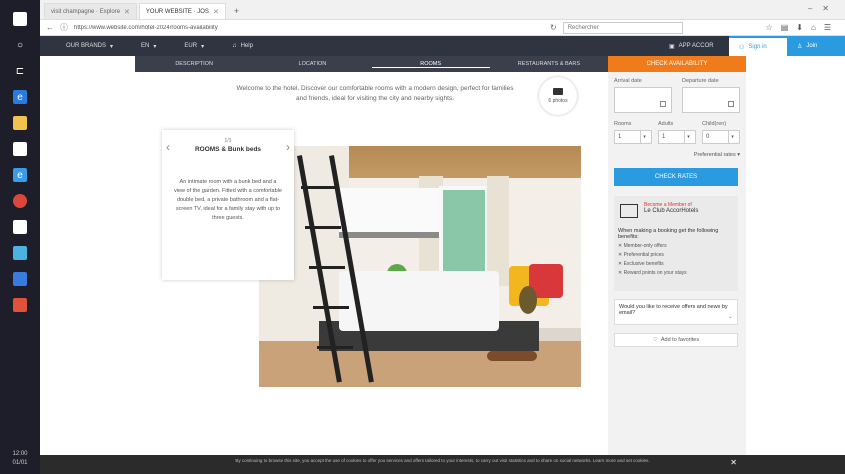  Describe the element at coordinates (676, 177) in the screenshot. I see `check-rates-button: CHECK RATES` at that location.